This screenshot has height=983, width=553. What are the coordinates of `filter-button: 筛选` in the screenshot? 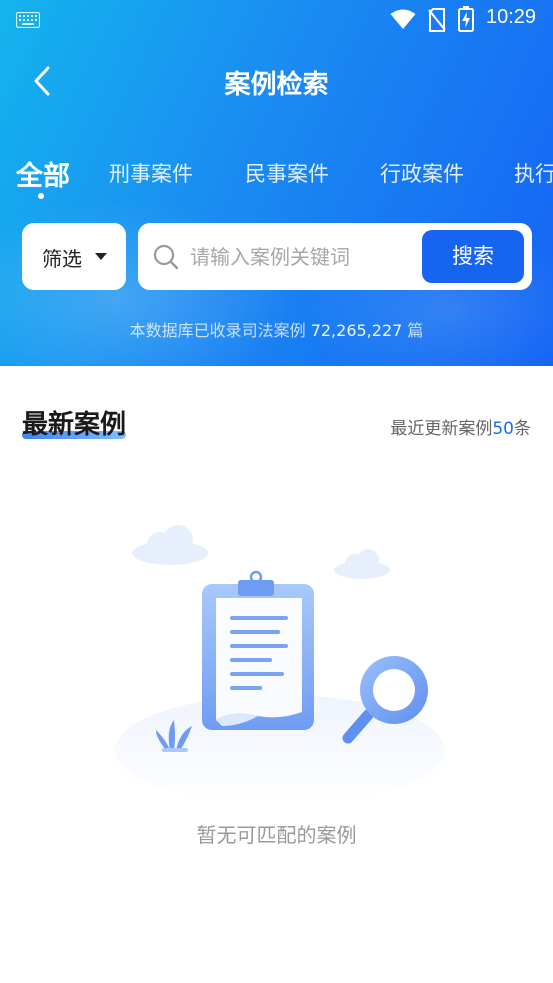 It's located at (74, 256).